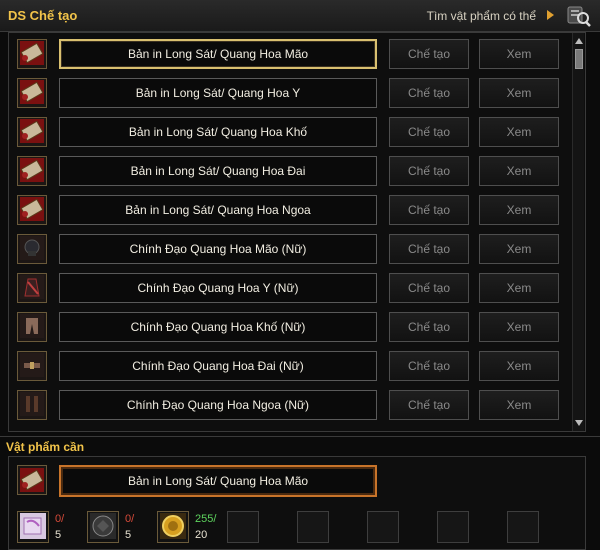 The image size is (600, 550). What do you see at coordinates (201, 535) in the screenshot?
I see `material-need-count: 20` at bounding box center [201, 535].